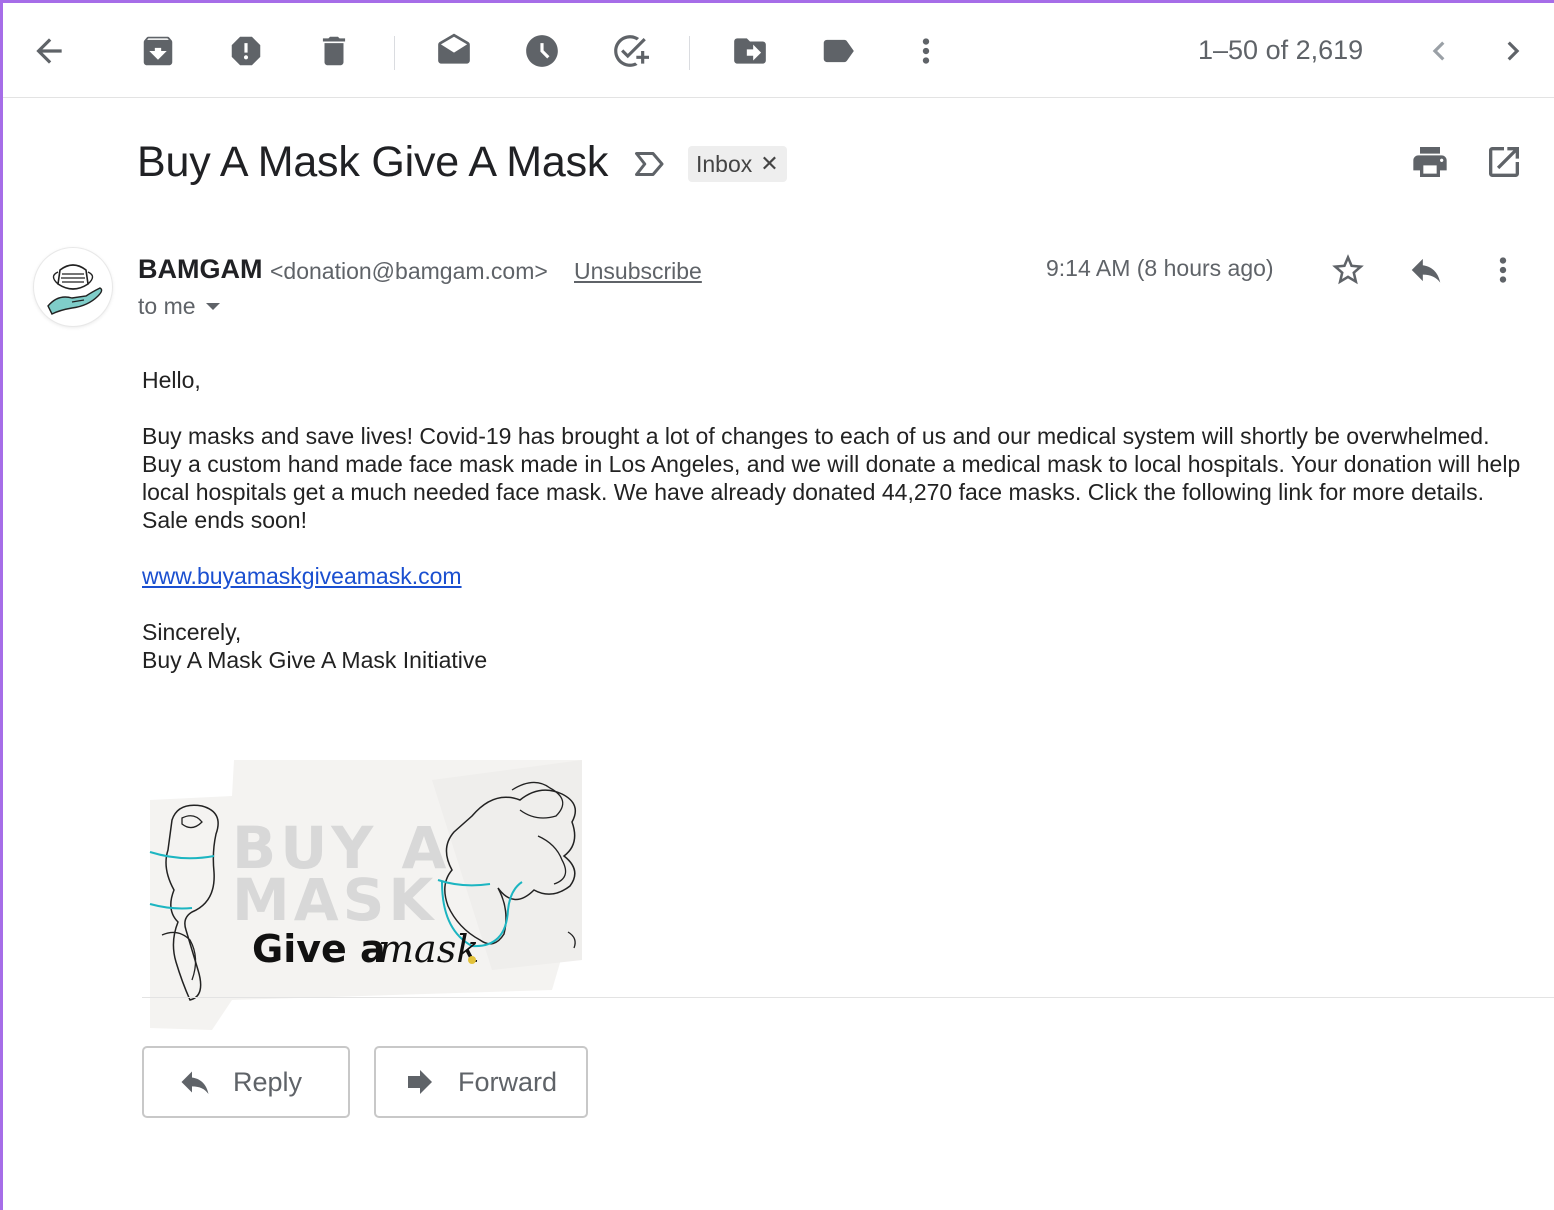 Image resolution: width=1554 pixels, height=1210 pixels. I want to click on forward-arrow-icon, so click(420, 1082).